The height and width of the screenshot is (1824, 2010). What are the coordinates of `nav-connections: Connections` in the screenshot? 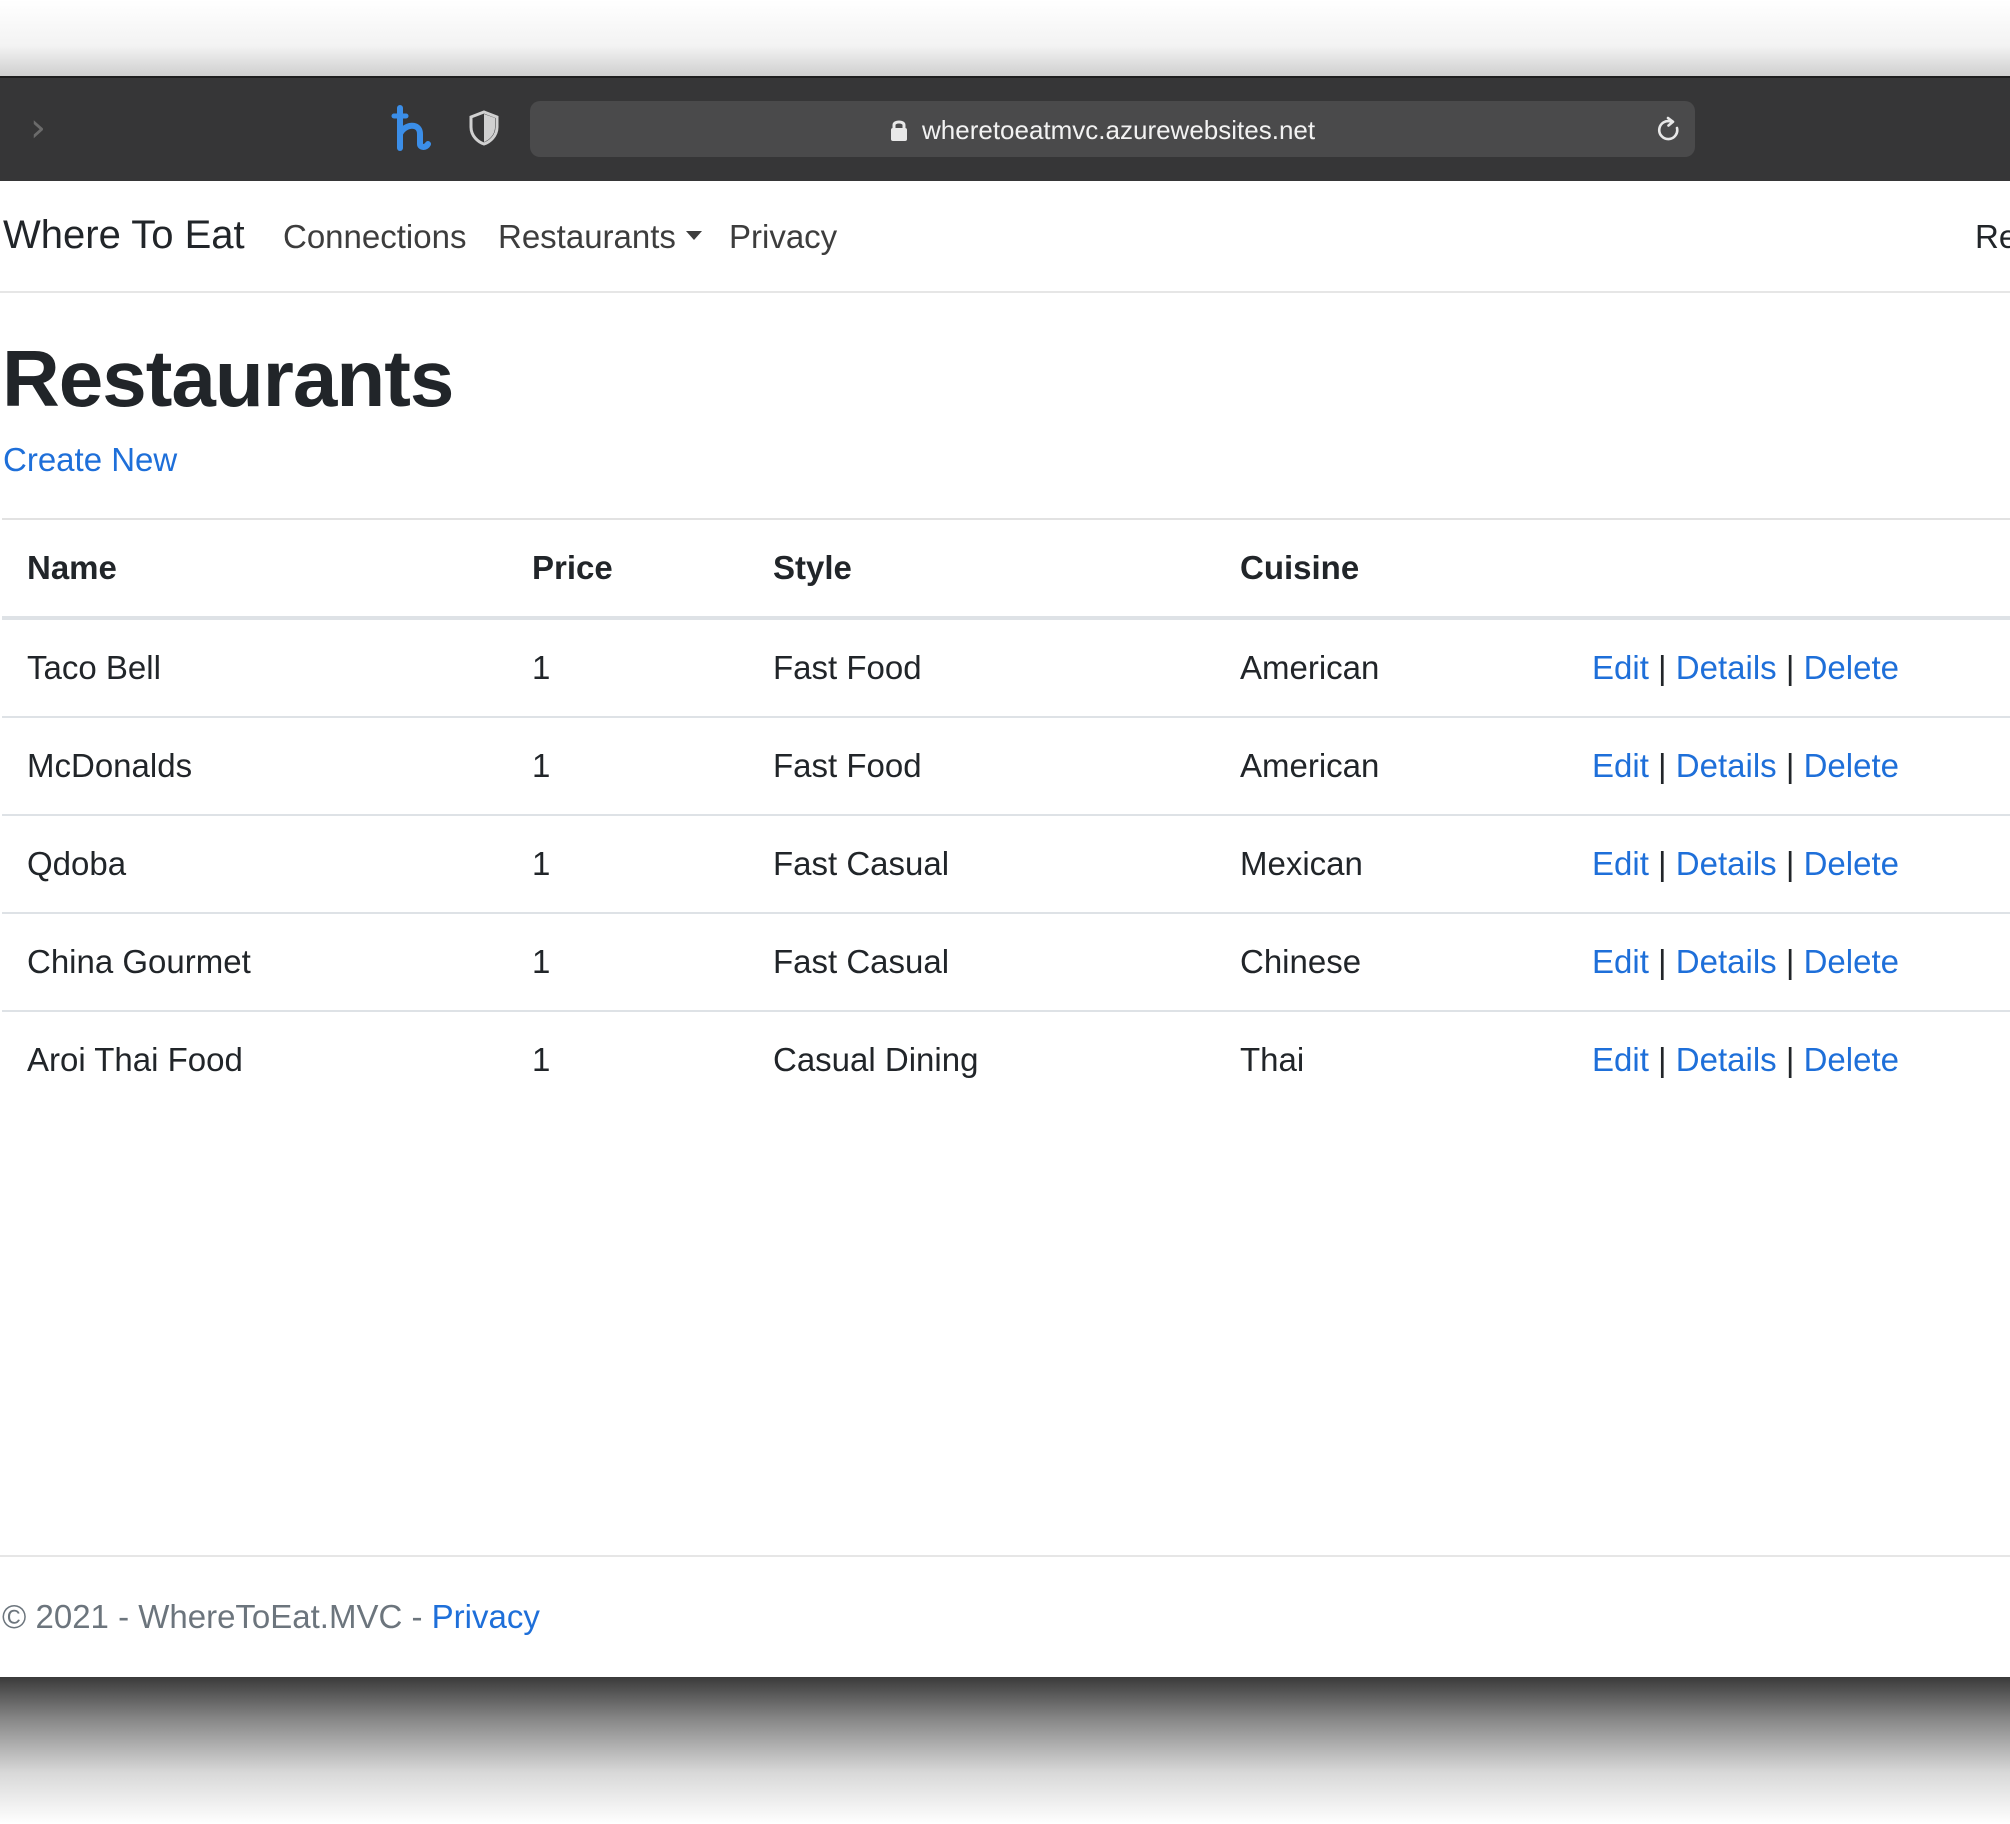 It's located at (374, 237).